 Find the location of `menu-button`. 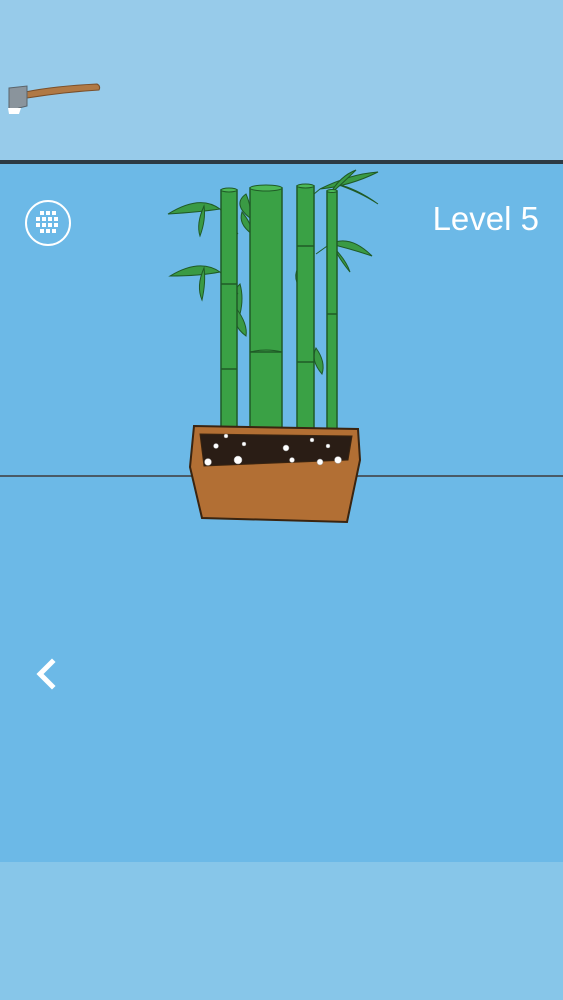

menu-button is located at coordinates (48, 223).